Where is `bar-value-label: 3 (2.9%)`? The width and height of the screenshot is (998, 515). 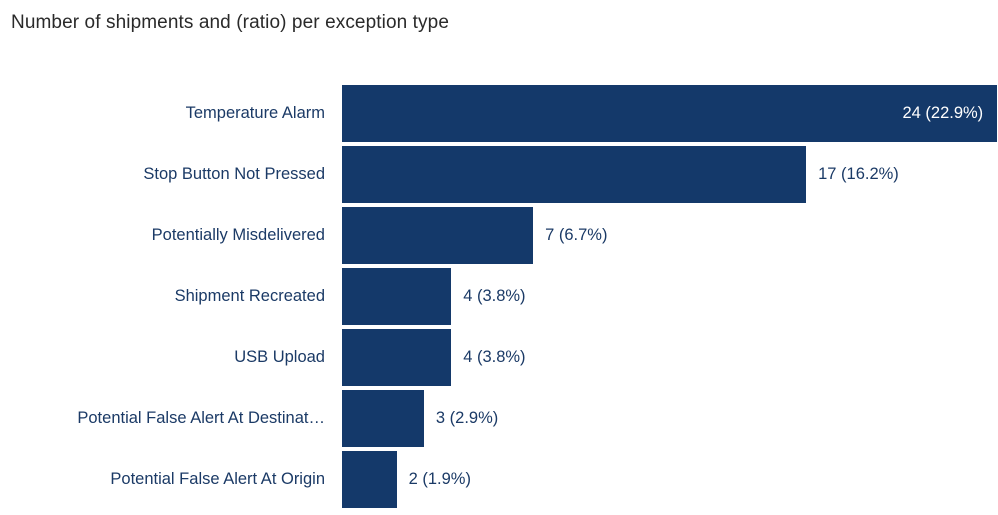
bar-value-label: 3 (2.9%) is located at coordinates (467, 418).